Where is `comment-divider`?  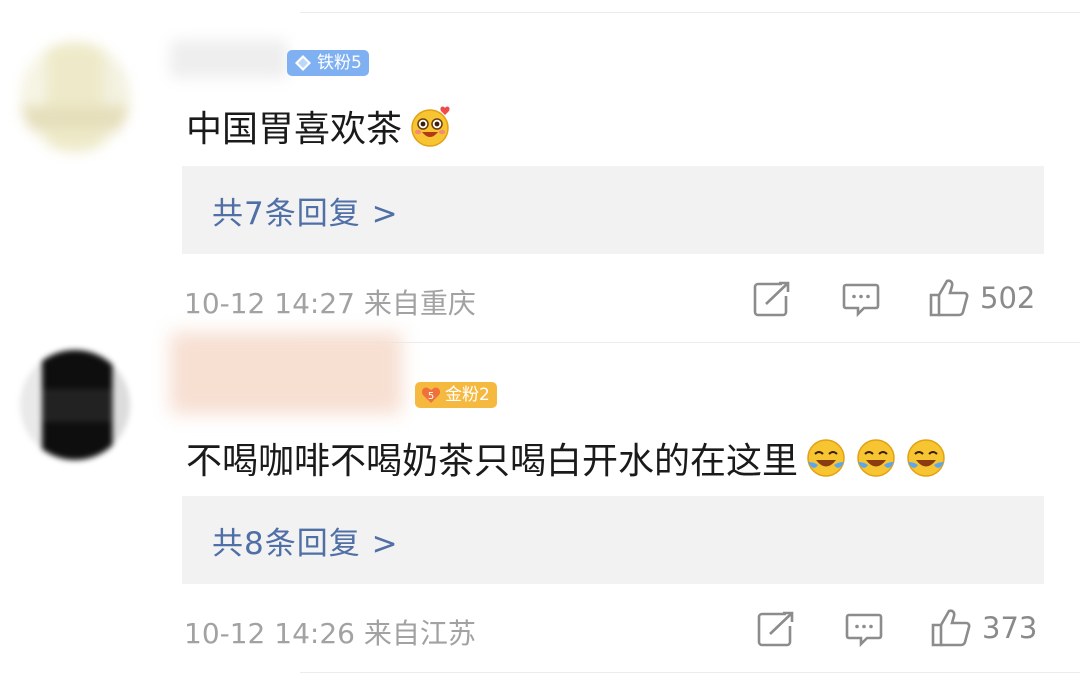
comment-divider is located at coordinates (690, 342).